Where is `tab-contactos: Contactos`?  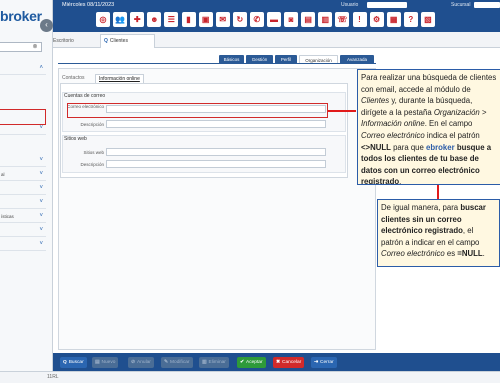
tab-contactos: Contactos is located at coordinates (73, 78).